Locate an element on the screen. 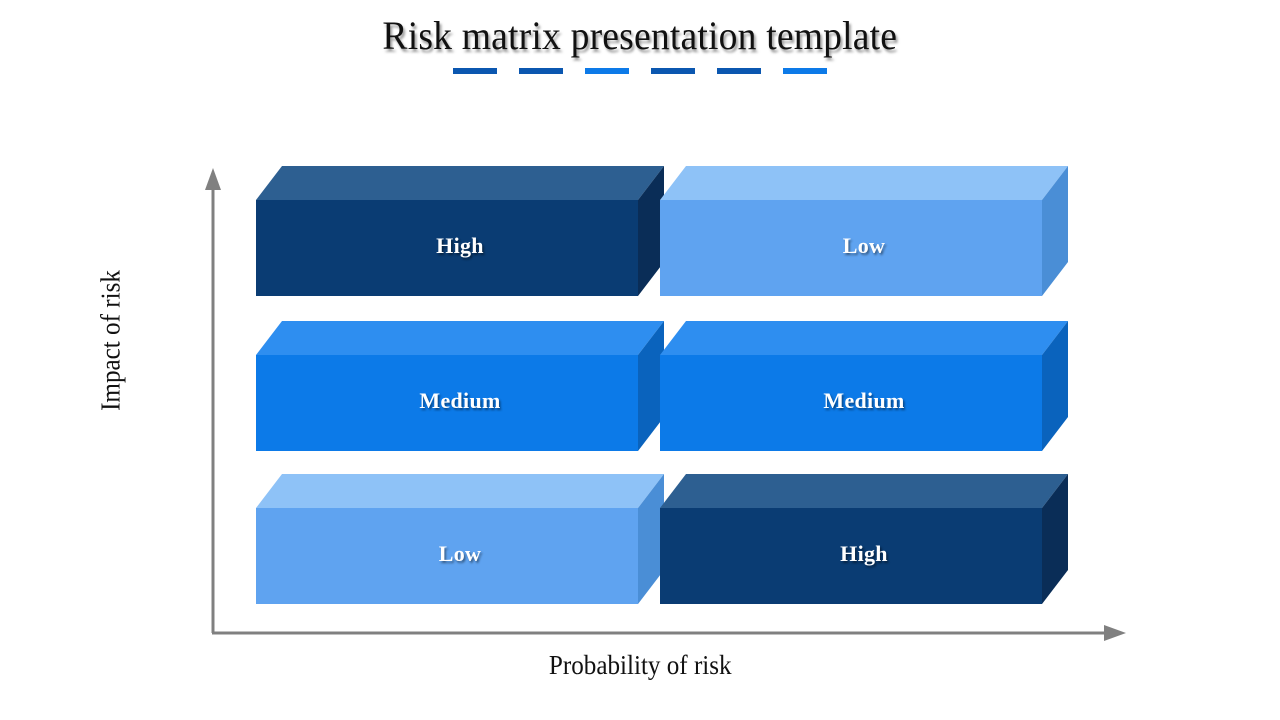 Image resolution: width=1280 pixels, height=720 pixels. risk-cell-low-r2c0: Low is located at coordinates (460, 539).